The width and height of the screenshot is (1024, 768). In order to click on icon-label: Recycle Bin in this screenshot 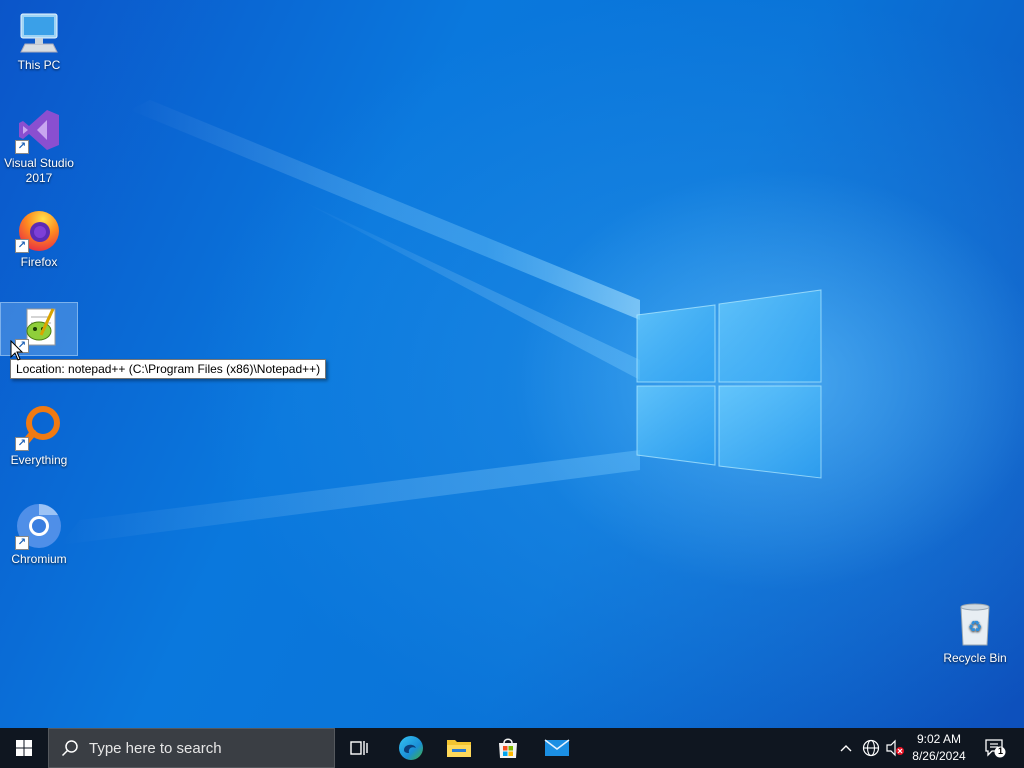, I will do `click(975, 658)`.